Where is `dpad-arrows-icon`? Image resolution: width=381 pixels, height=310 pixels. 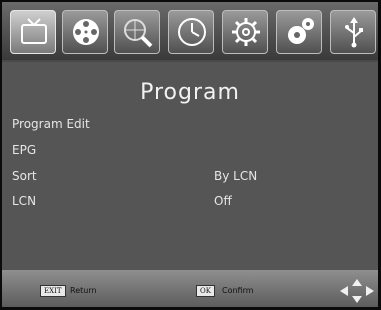 dpad-arrows-icon is located at coordinates (357, 291).